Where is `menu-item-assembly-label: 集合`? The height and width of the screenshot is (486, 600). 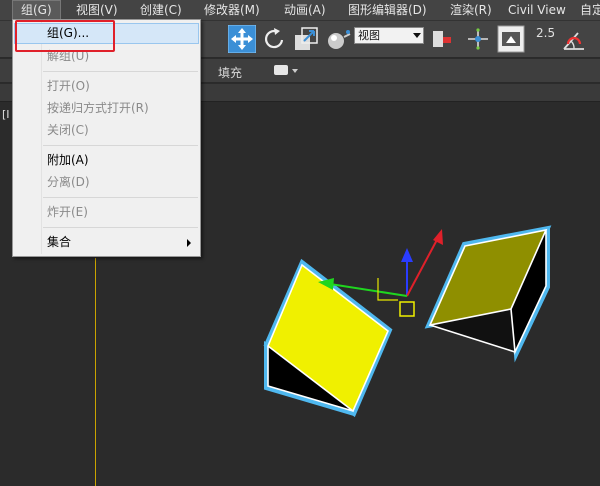
menu-item-assembly-label: 集合 is located at coordinates (59, 242).